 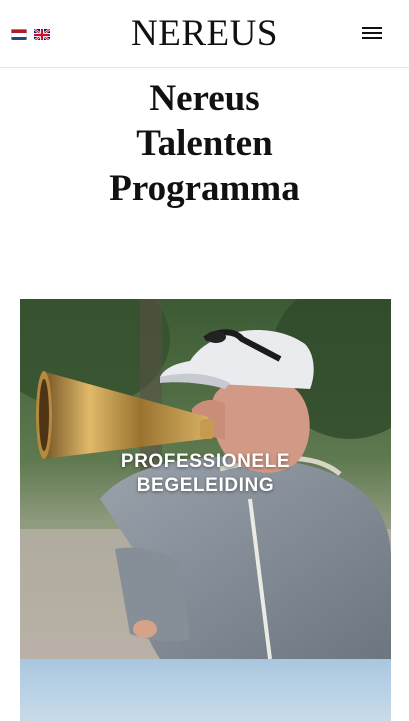 What do you see at coordinates (205, 474) in the screenshot?
I see `card-label: PROFESSIONELE BEGELEIDING` at bounding box center [205, 474].